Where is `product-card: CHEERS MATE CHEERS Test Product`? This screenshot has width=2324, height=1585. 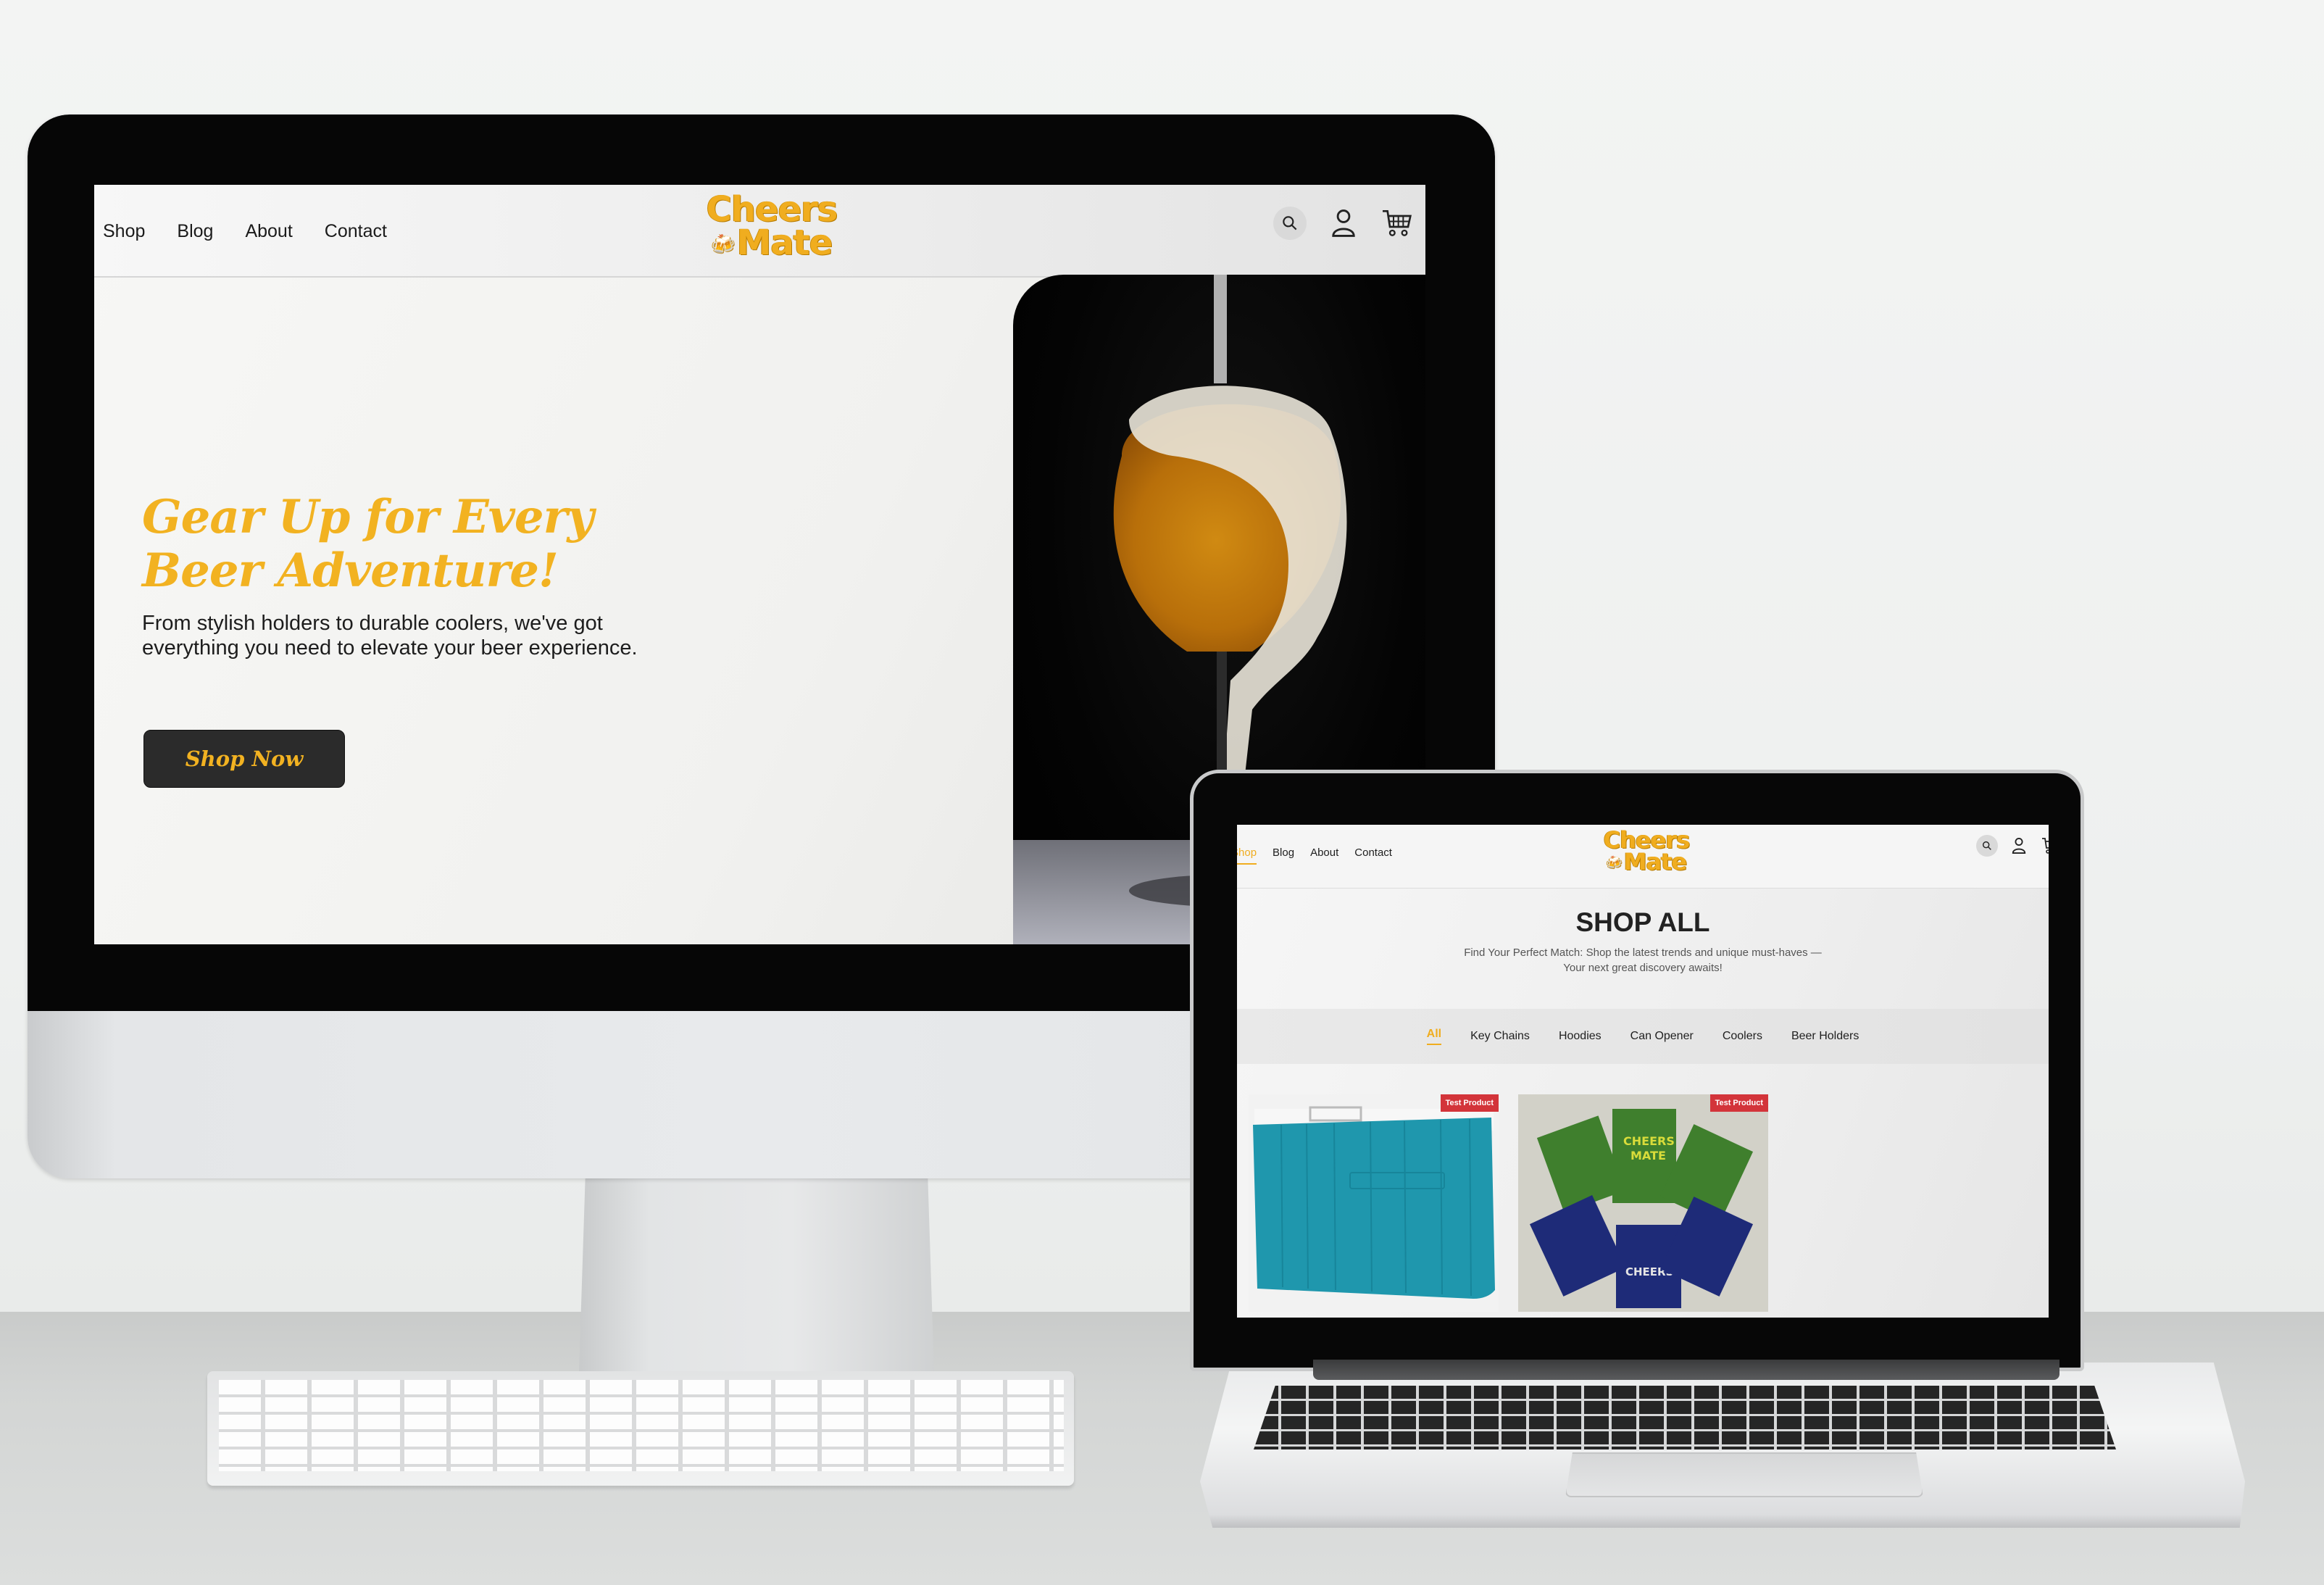
product-card: CHEERS MATE CHEERS Test Product is located at coordinates (1643, 1203).